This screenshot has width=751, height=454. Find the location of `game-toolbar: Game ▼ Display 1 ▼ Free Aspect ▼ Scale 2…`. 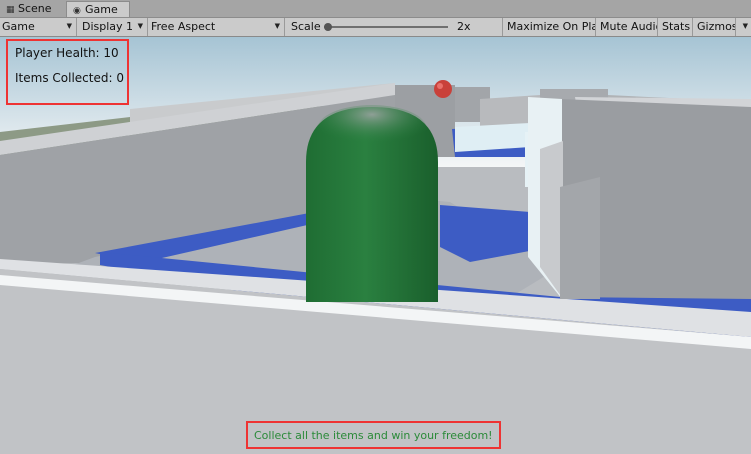

game-toolbar: Game ▼ Display 1 ▼ Free Aspect ▼ Scale 2… is located at coordinates (375, 27).